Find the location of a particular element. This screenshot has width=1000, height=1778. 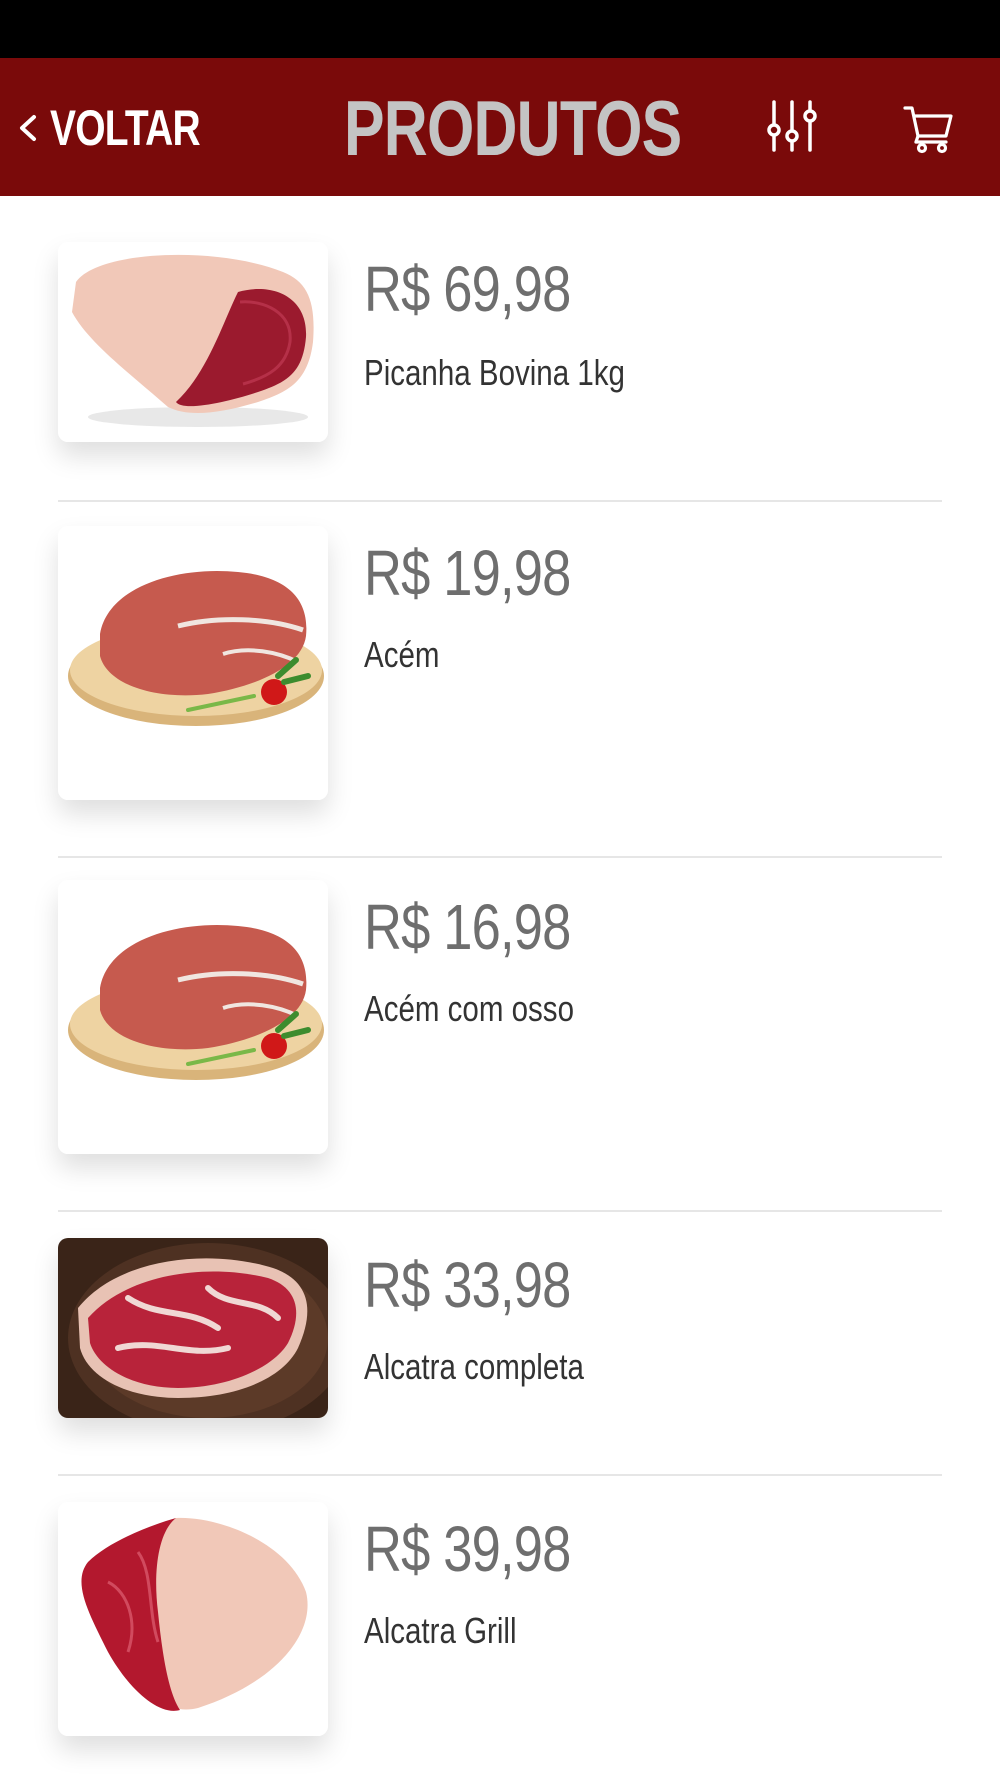

product-price: R$ 39,98 is located at coordinates (467, 1549).